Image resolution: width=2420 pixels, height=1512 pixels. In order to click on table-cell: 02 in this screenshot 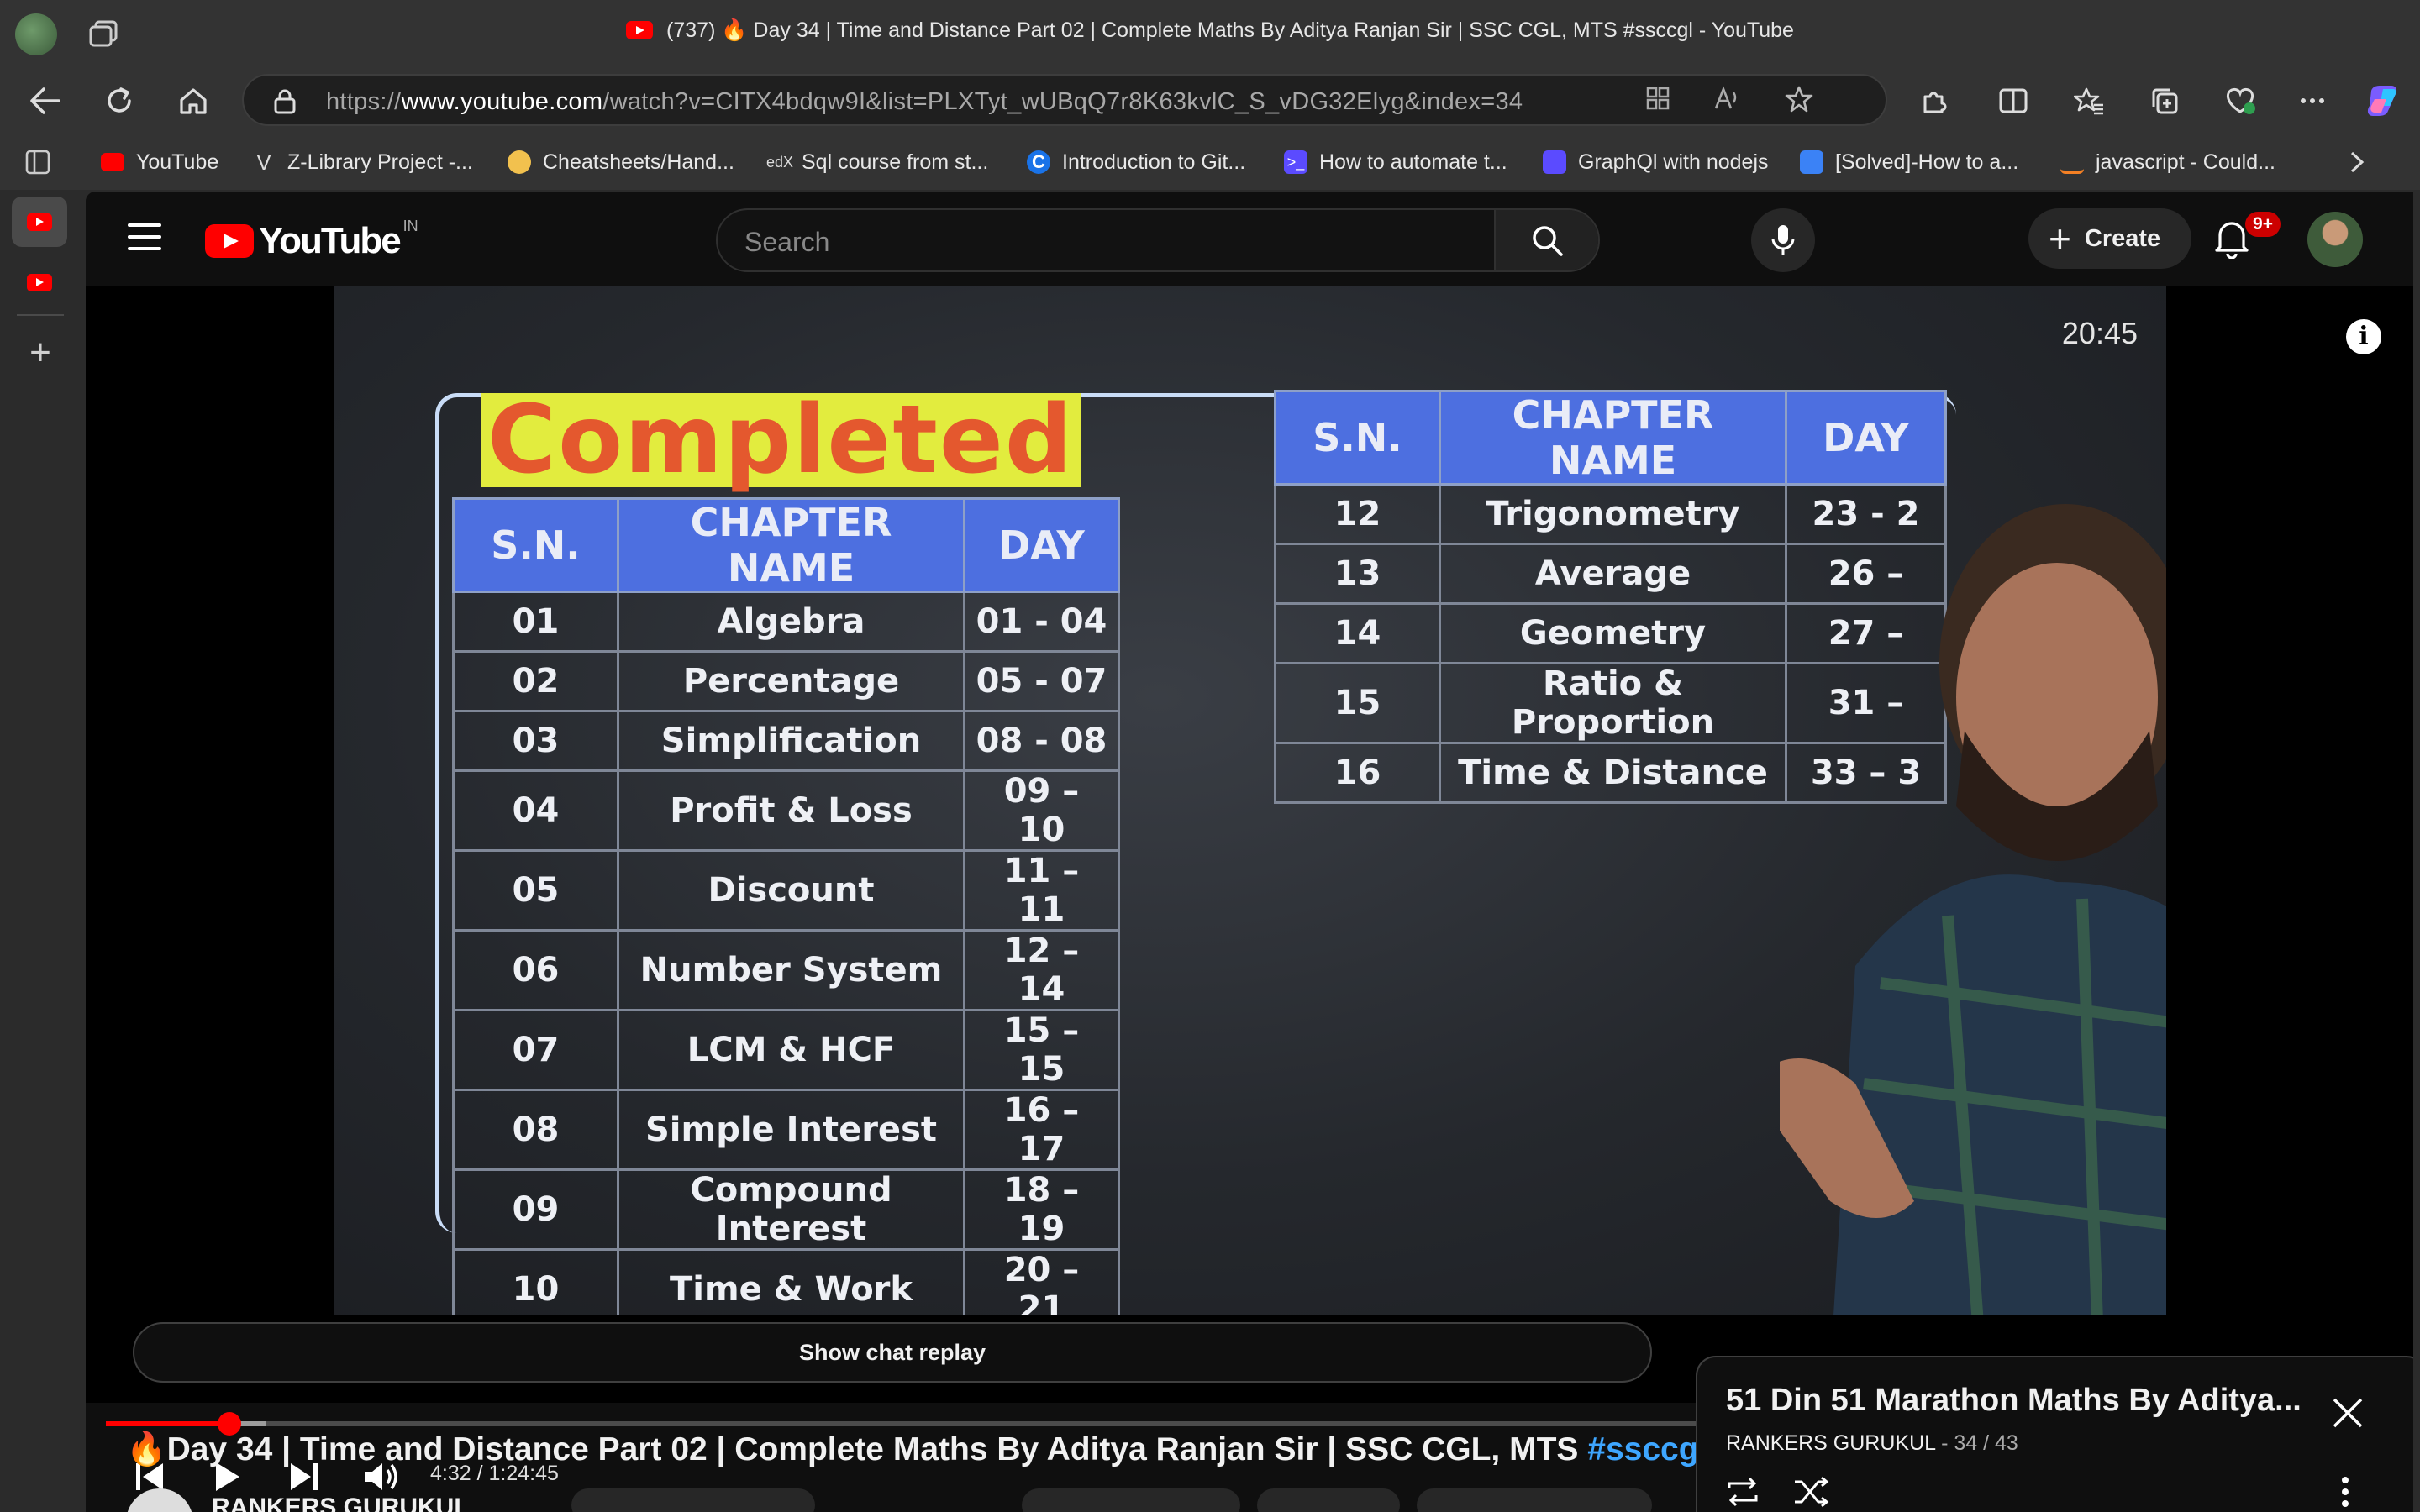, I will do `click(536, 681)`.